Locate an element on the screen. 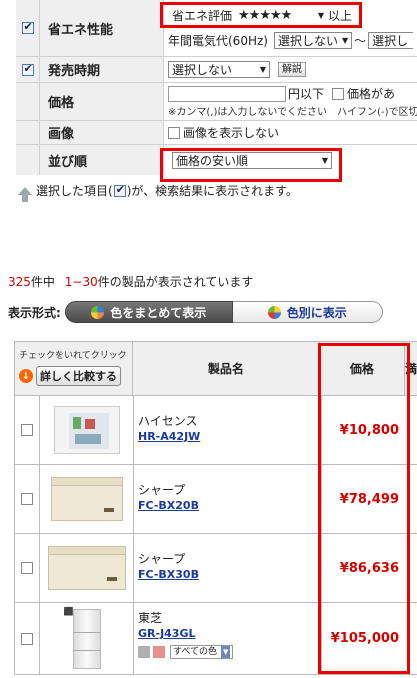 The image size is (417, 678). price-note: ※カンマ(,)は入力しないでください ハイフン(-)で区切 is located at coordinates (292, 112).